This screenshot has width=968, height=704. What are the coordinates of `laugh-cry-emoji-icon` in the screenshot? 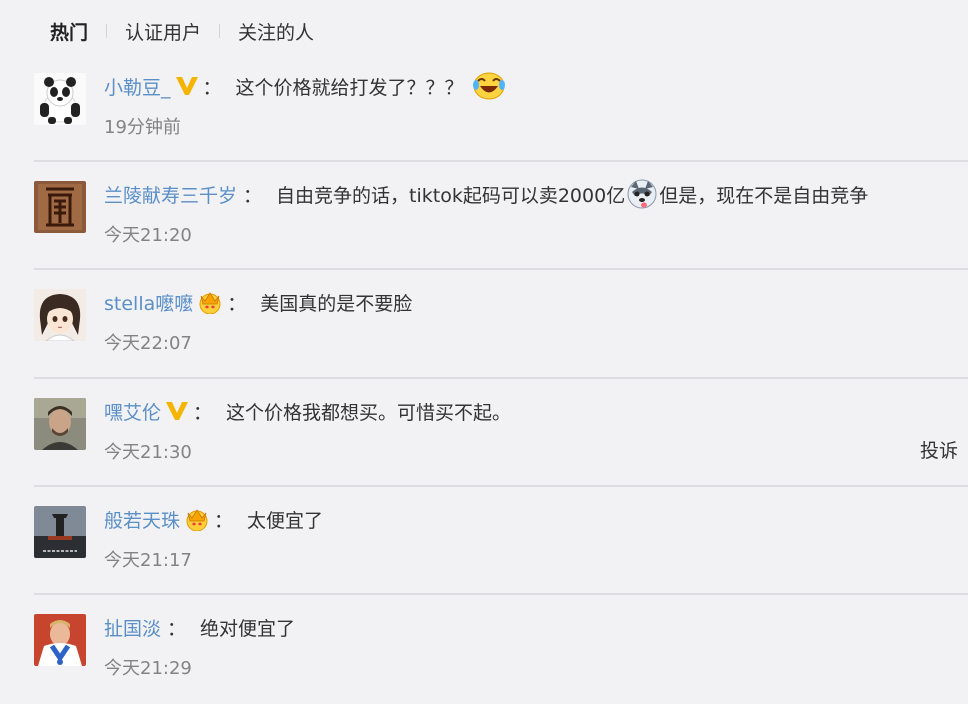 It's located at (489, 86).